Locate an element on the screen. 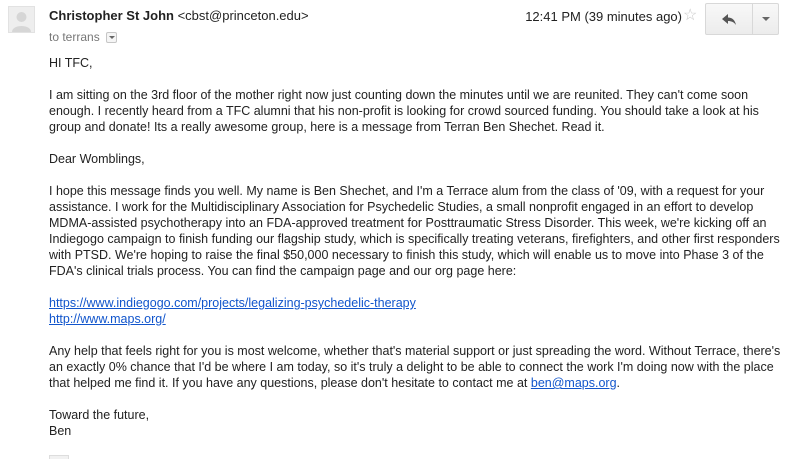 The image size is (791, 459). reply-button is located at coordinates (729, 19).